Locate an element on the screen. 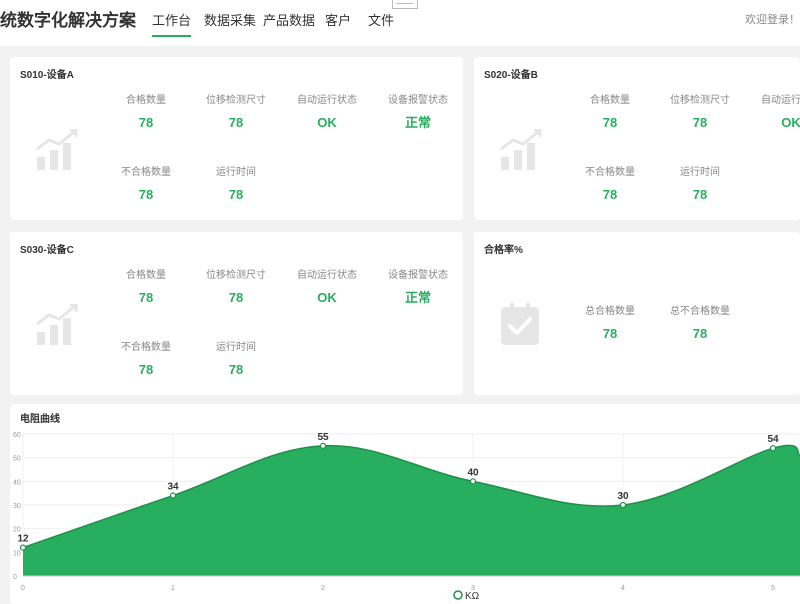 The image size is (800, 604). card-title: S020-设备B is located at coordinates (511, 75).